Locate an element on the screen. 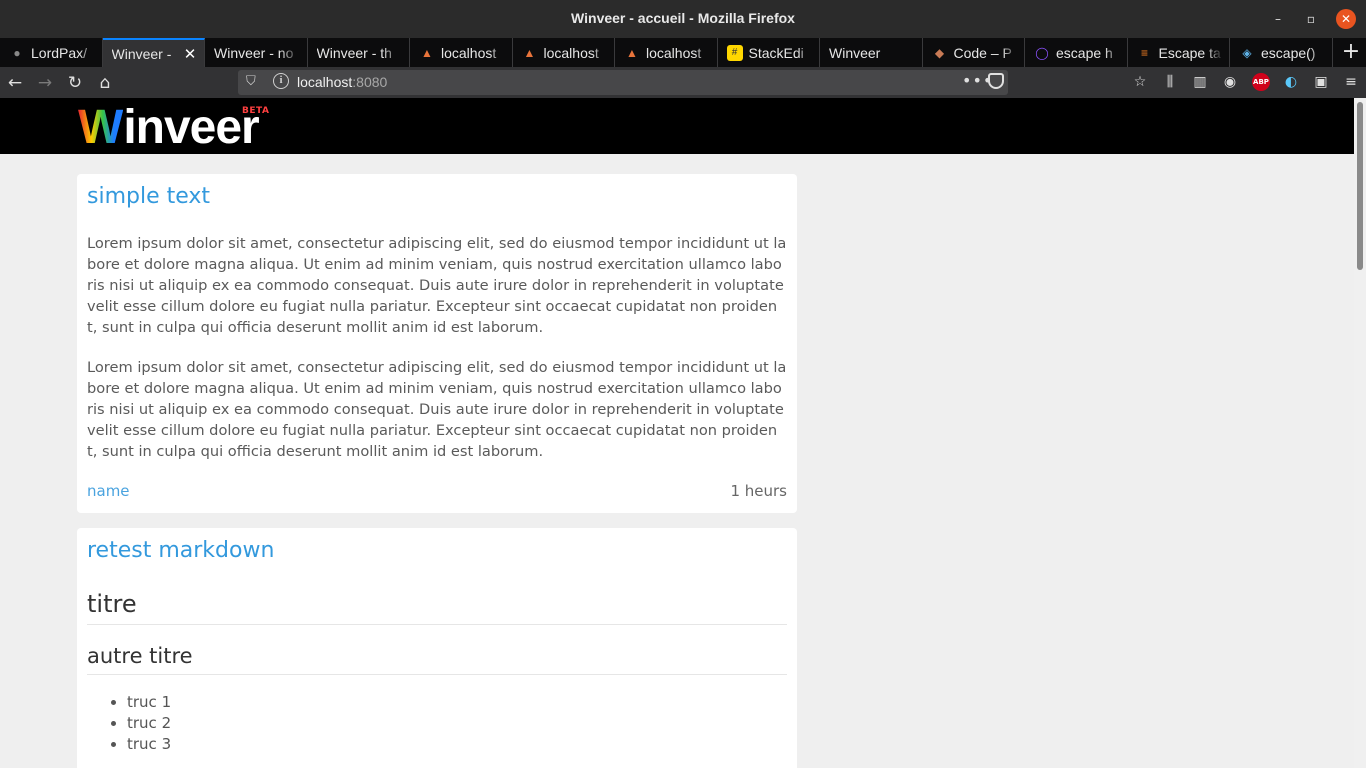 This screenshot has height=768, width=1366. tab-stackedit: # StackEdi is located at coordinates (769, 52).